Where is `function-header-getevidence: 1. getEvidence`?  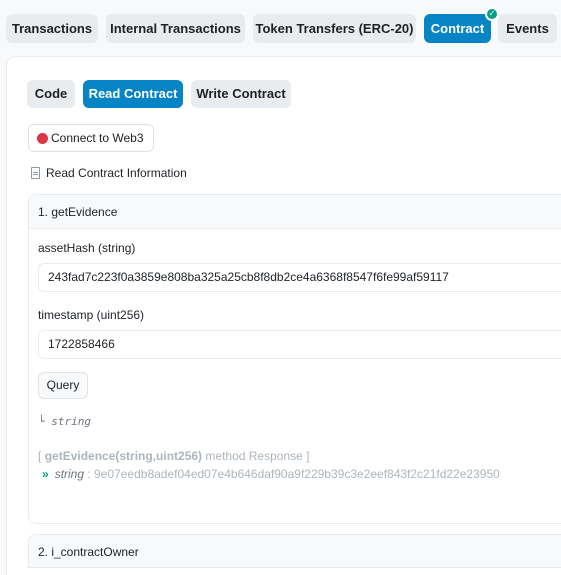 function-header-getevidence: 1. getEvidence is located at coordinates (295, 212).